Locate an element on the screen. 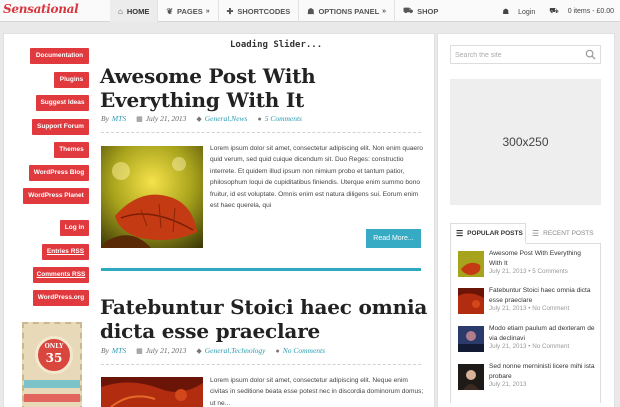 The image size is (620, 407). link-entries-rss: Entries RSS is located at coordinates (65, 252).